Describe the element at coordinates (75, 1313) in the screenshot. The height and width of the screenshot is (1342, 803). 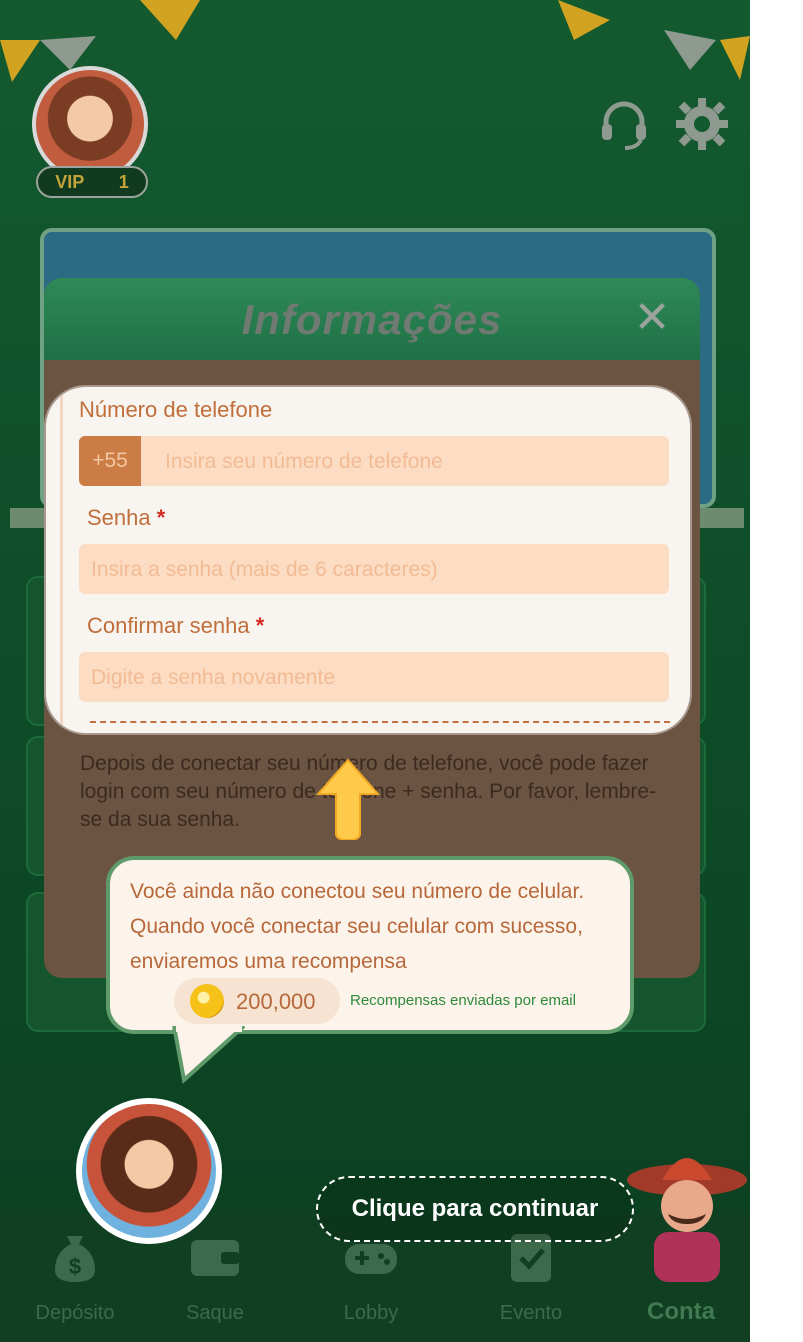
I see `nav-label: Depósito` at that location.